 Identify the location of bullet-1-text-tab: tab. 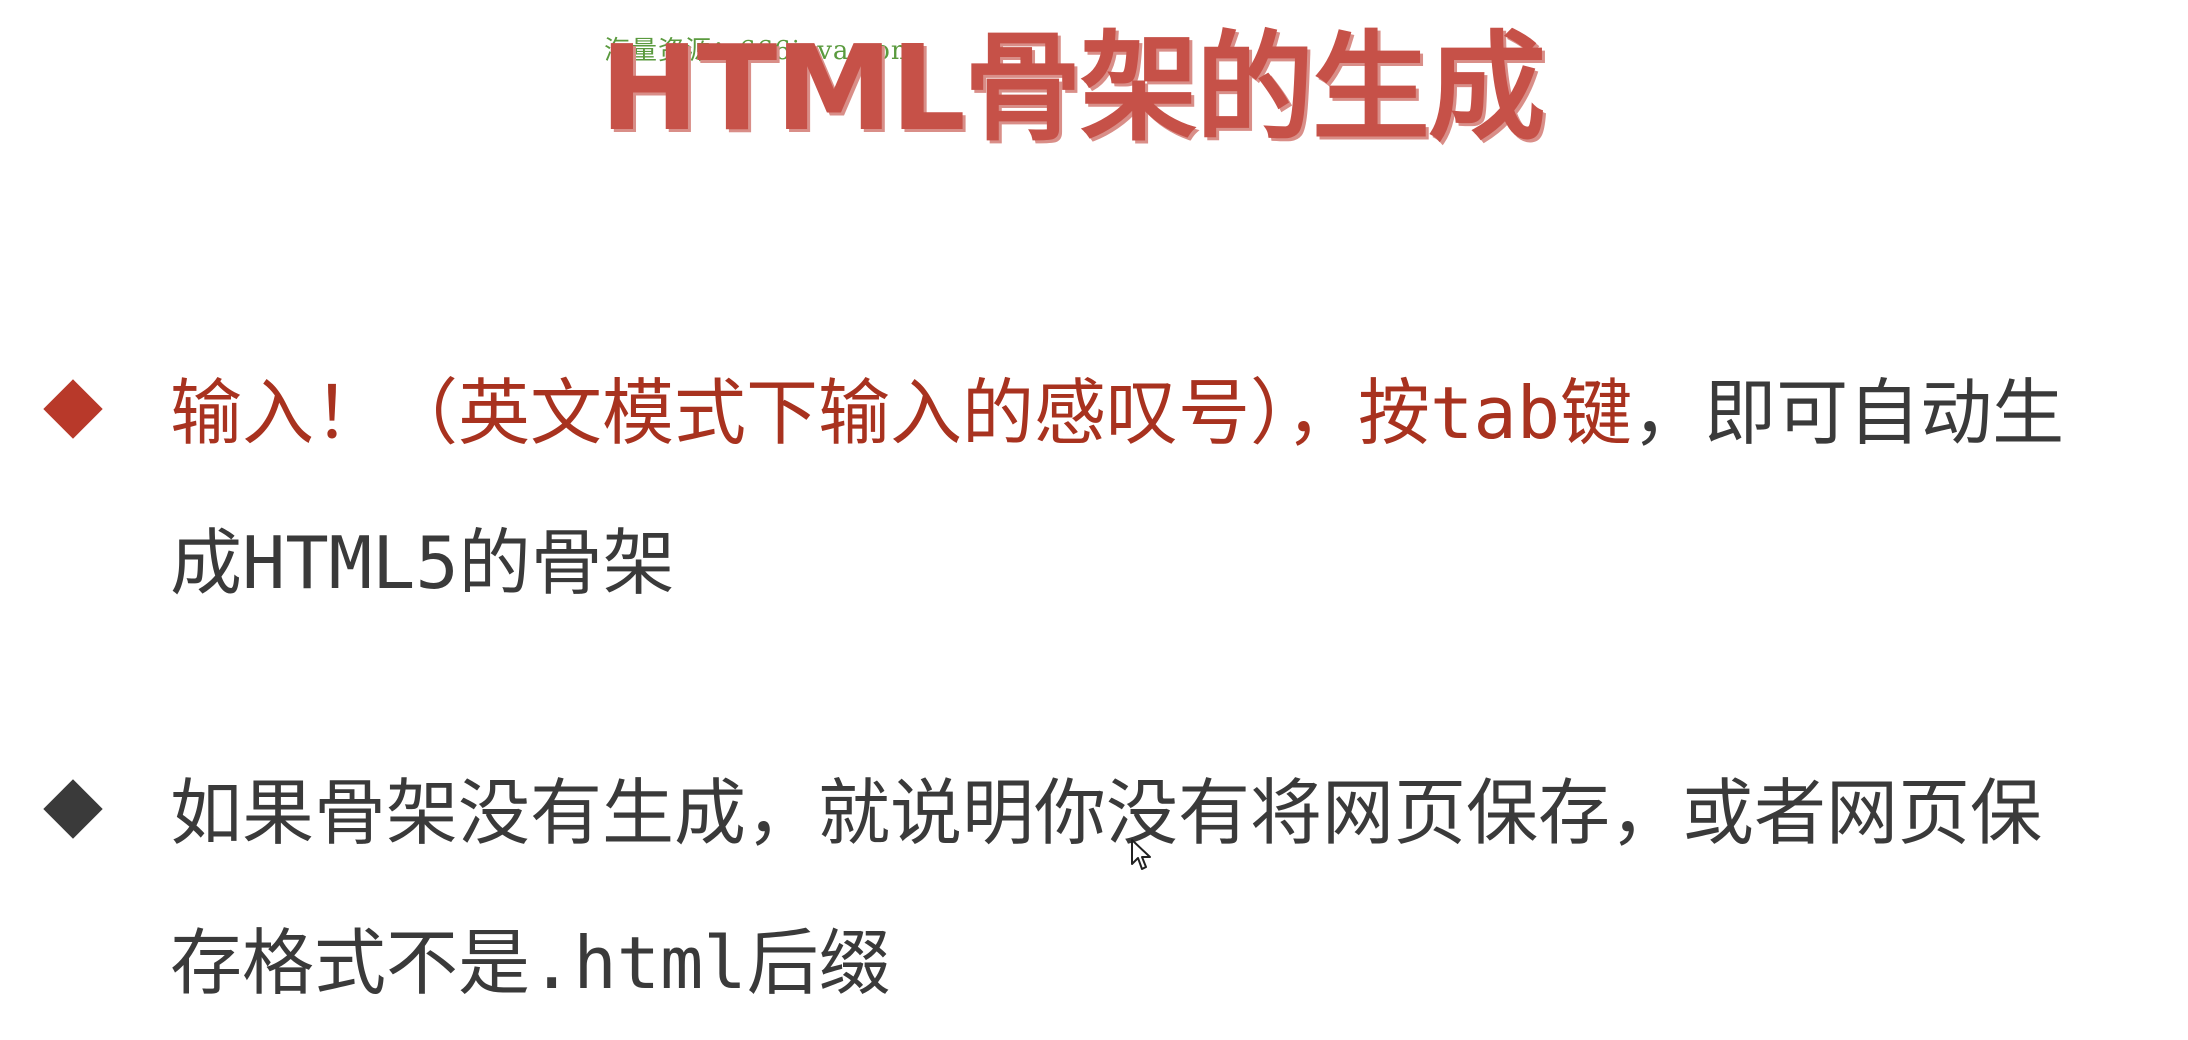
(1495, 413).